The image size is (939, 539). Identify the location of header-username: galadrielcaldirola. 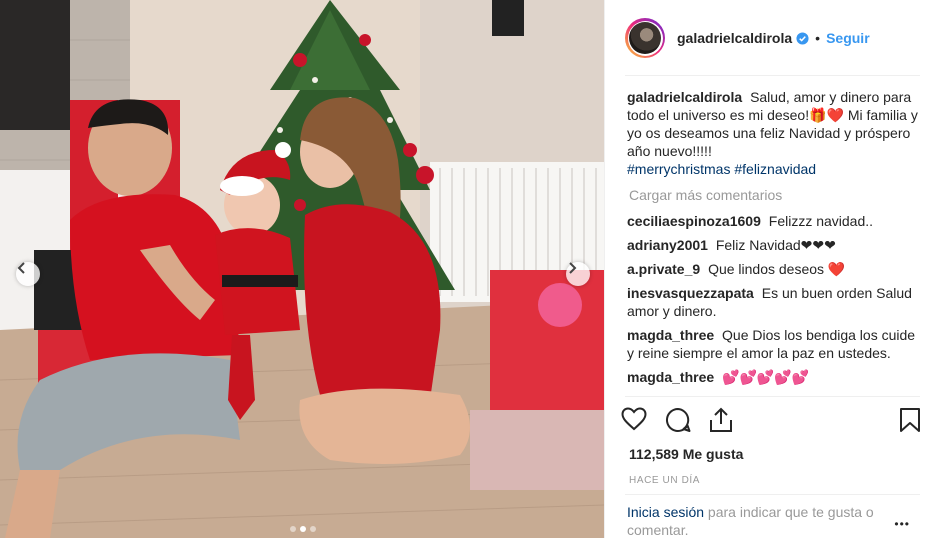
(734, 38).